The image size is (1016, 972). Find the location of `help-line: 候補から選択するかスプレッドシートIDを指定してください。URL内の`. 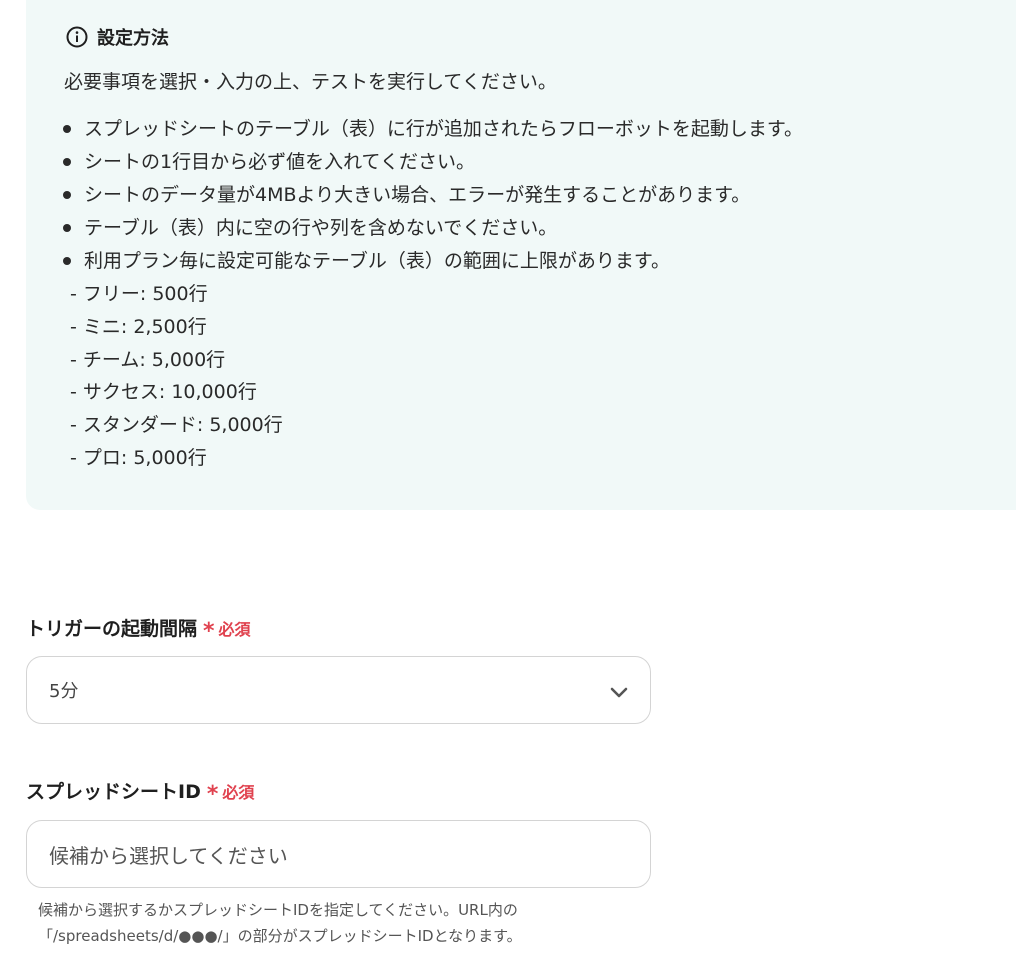

help-line: 候補から選択するかスプレッドシートIDを指定してください。URL内の is located at coordinates (278, 910).